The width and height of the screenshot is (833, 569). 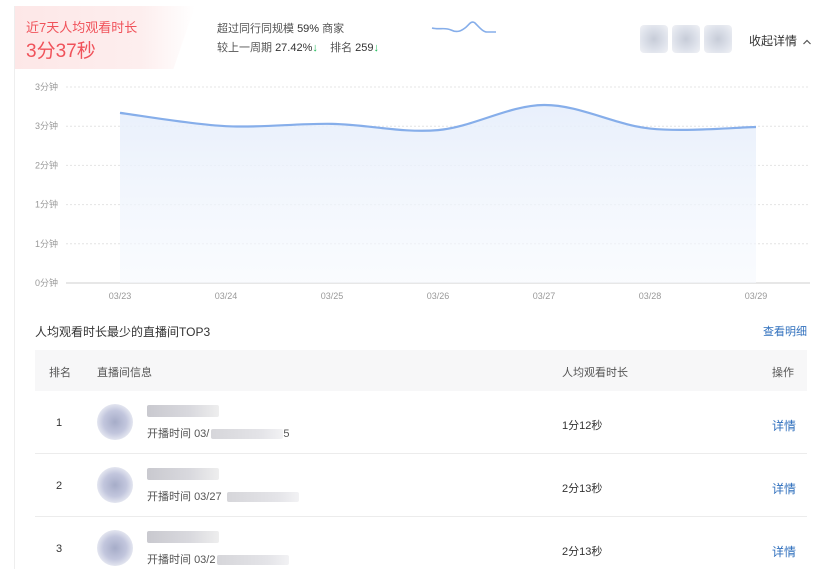 What do you see at coordinates (308, 29) in the screenshot?
I see `peer-comparison-value: 59%` at bounding box center [308, 29].